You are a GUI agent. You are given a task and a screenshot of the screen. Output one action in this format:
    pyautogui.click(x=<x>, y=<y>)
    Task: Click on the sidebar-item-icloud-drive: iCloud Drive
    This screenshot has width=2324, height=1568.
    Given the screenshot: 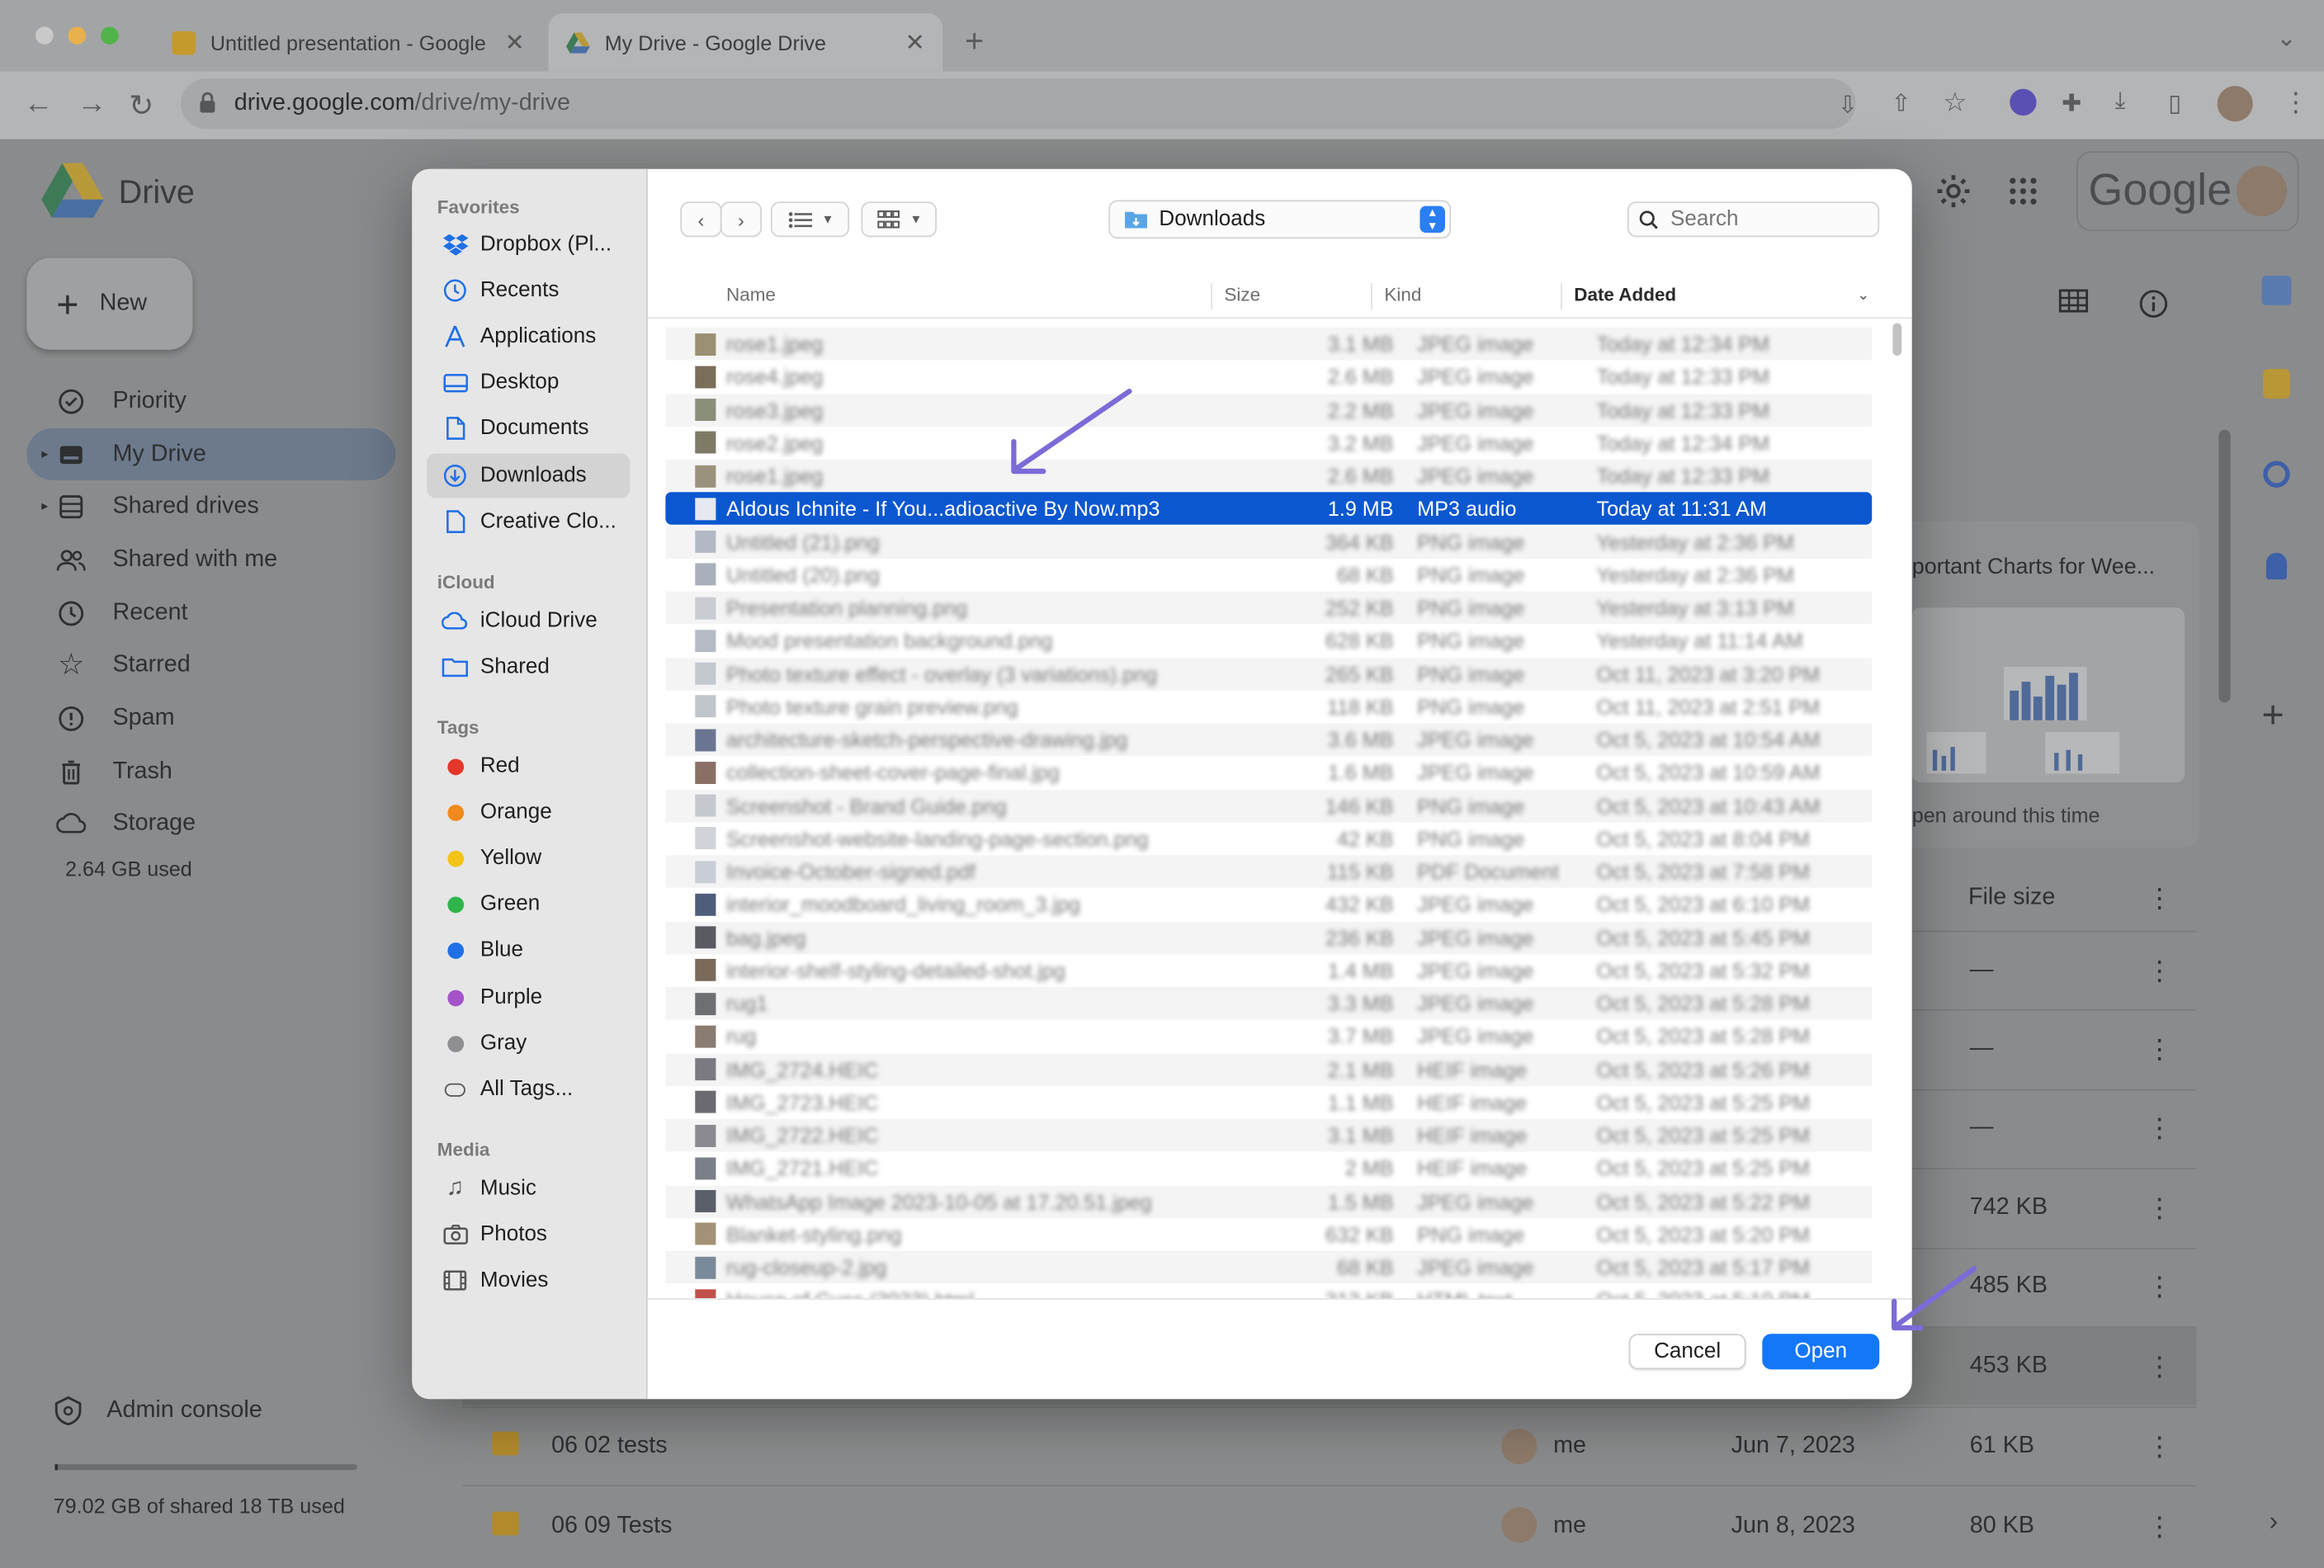 What is the action you would take?
    pyautogui.click(x=528, y=621)
    